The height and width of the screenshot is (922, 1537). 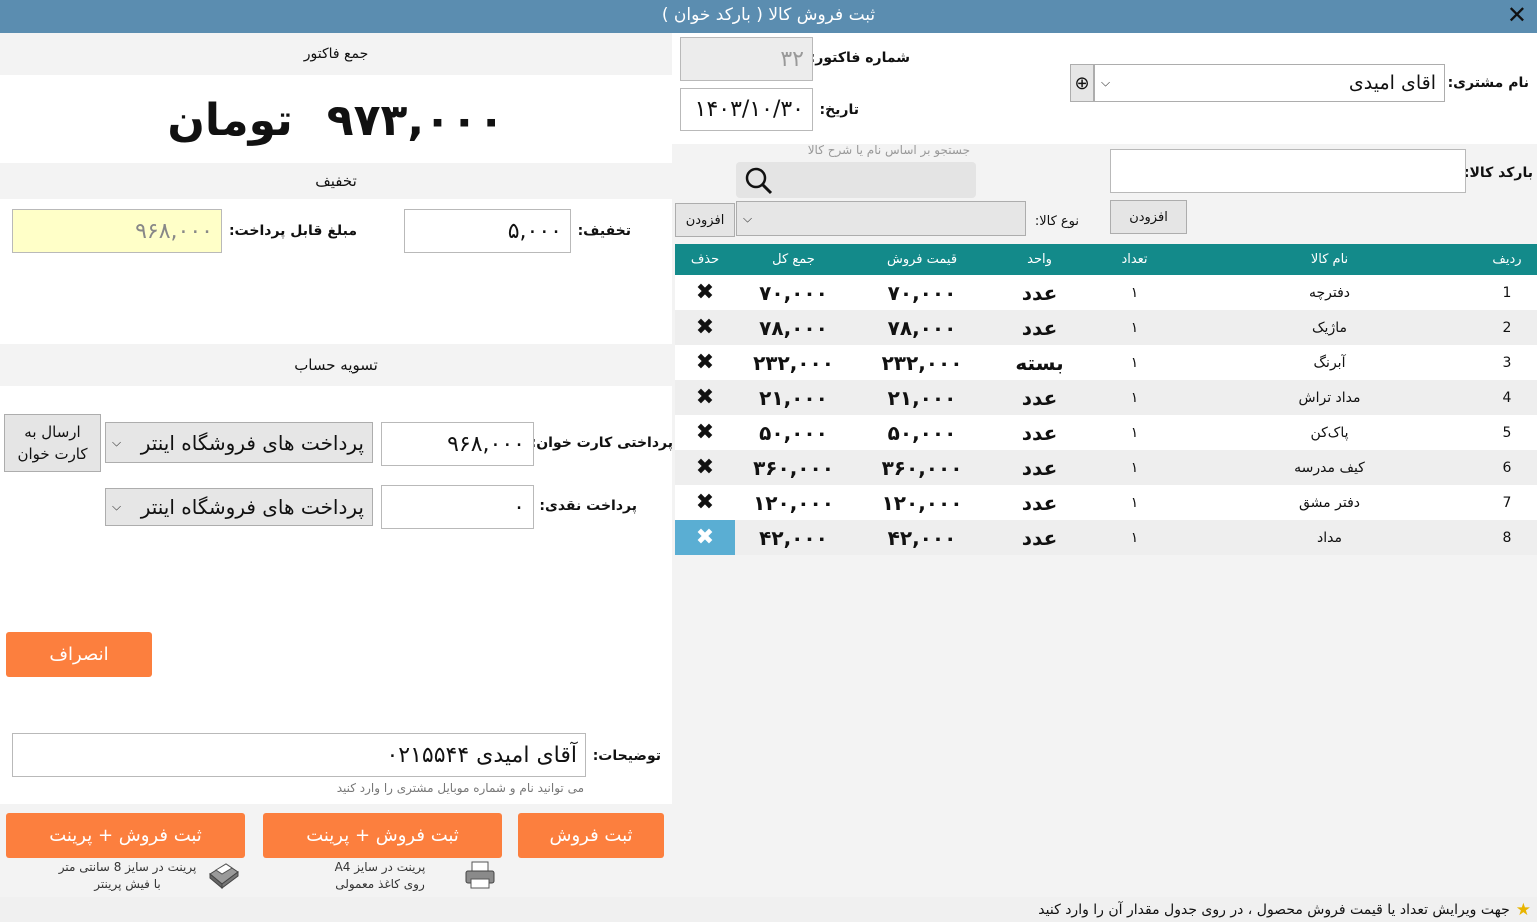 What do you see at coordinates (1039, 362) in the screenshot?
I see `unit-cell: بسته` at bounding box center [1039, 362].